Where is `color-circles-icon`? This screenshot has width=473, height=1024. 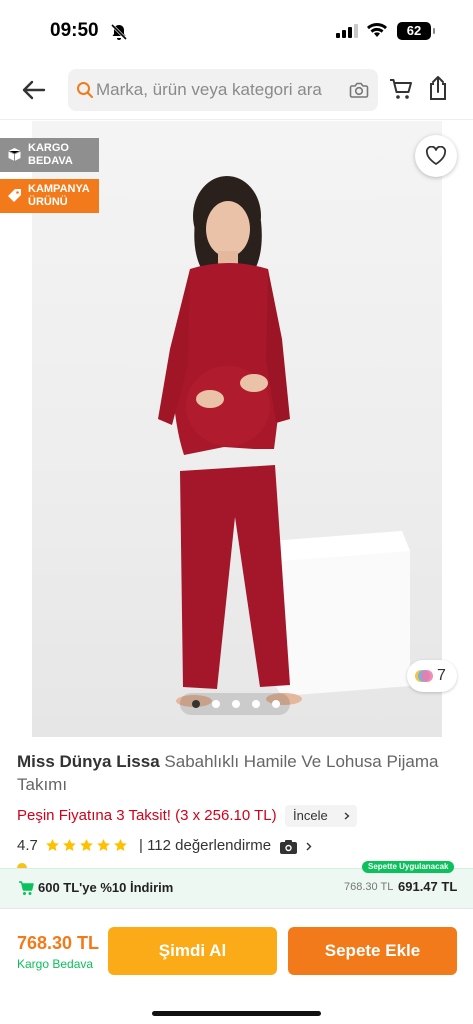
color-circles-icon is located at coordinates (424, 676).